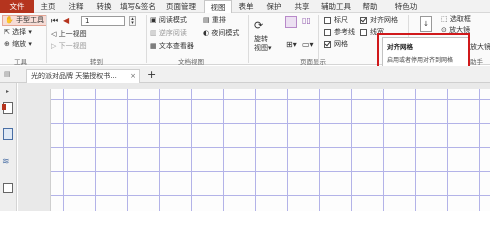 The width and height of the screenshot is (490, 240). What do you see at coordinates (18, 44) in the screenshot?
I see `zoom-tool-button: ⊕ 缩放 ▾` at bounding box center [18, 44].